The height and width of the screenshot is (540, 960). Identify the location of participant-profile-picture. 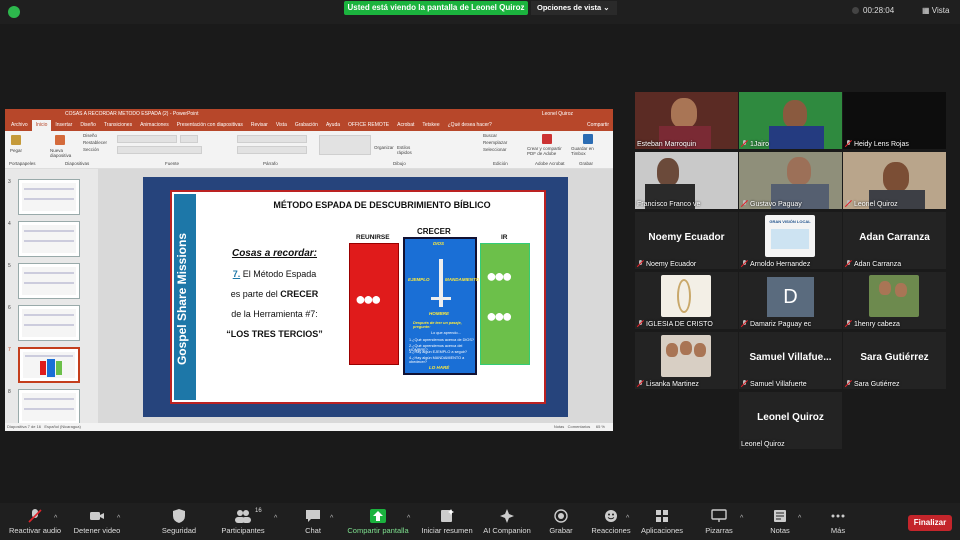
(894, 296).